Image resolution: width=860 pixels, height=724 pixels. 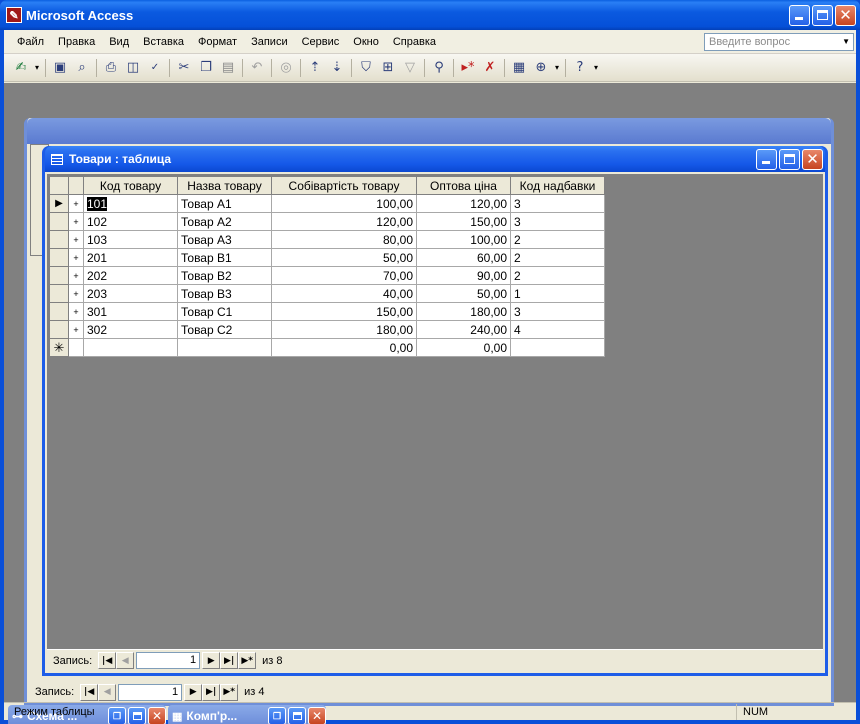 I want to click on select-all-cell, so click(x=59, y=185).